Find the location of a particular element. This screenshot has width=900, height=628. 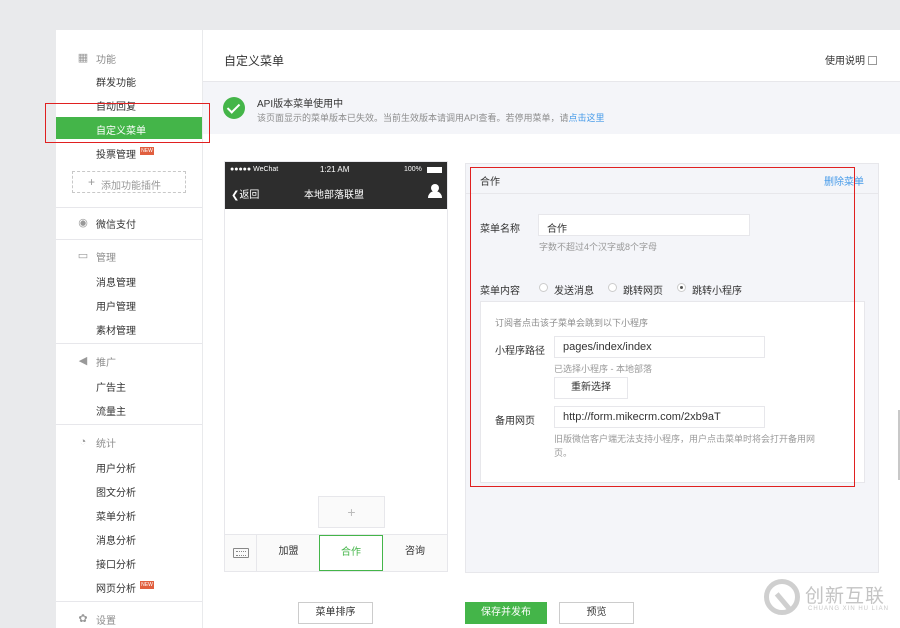

sidebar-item-materials: 素材管理 is located at coordinates (129, 328).